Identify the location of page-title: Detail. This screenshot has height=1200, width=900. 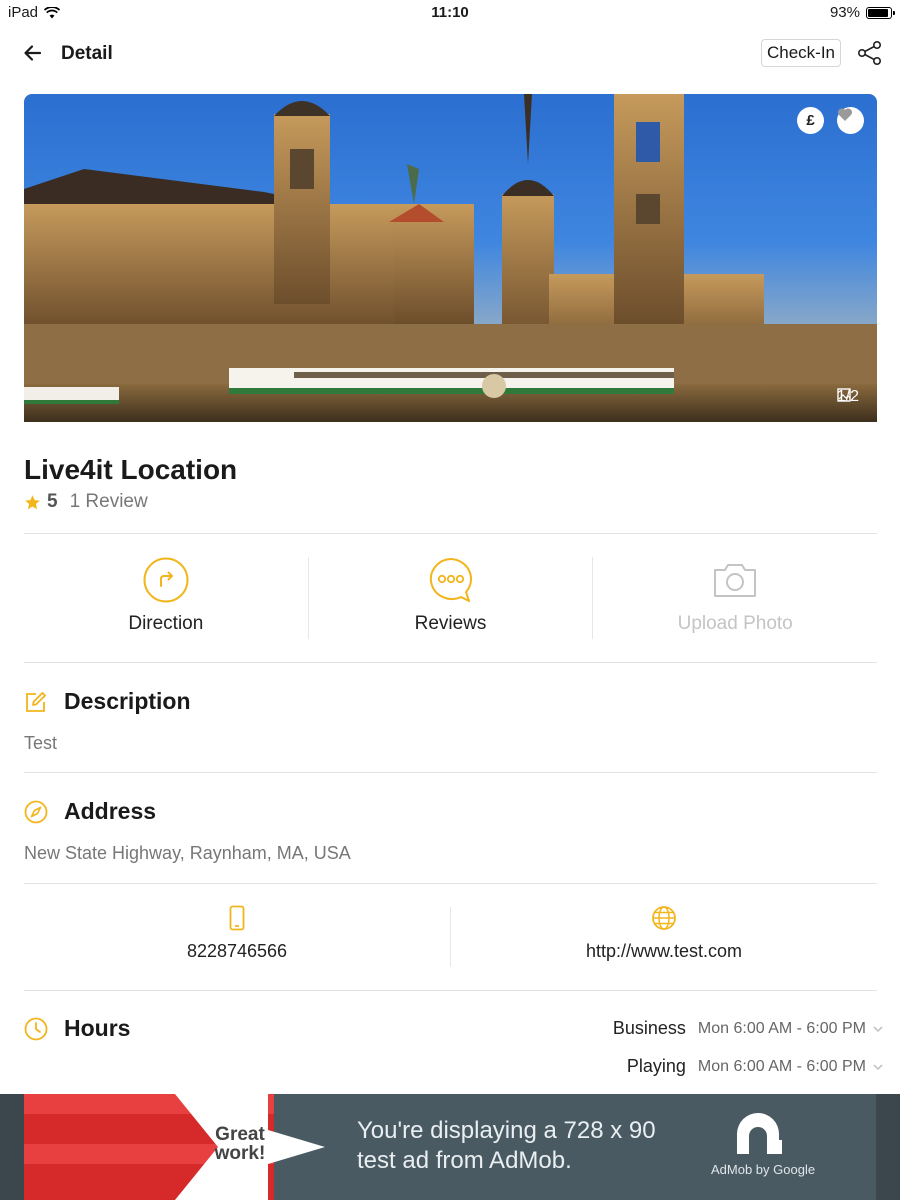
(87, 53).